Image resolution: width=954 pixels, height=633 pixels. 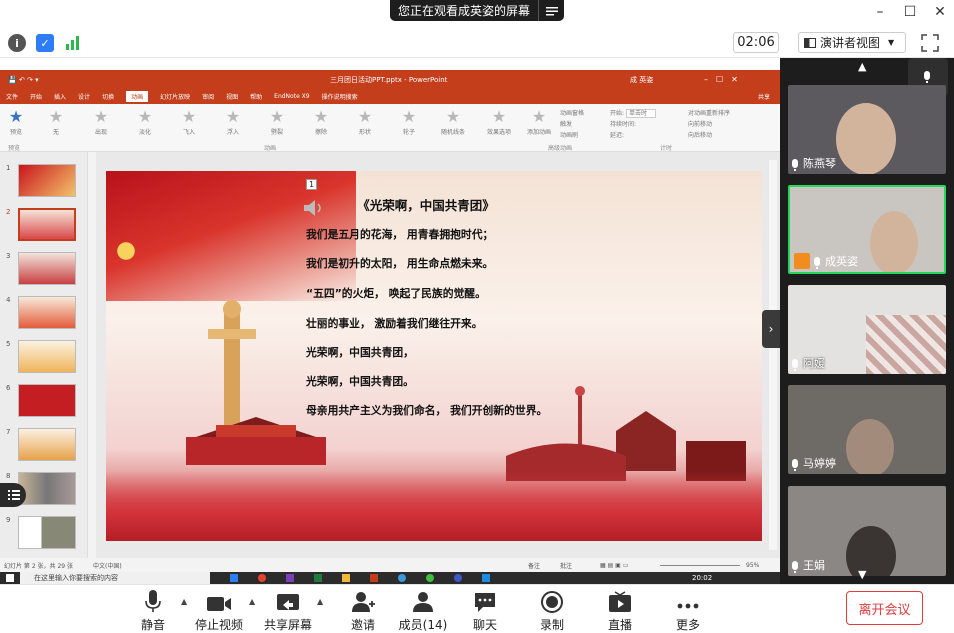 What do you see at coordinates (153, 609) in the screenshot?
I see `mute-button: 静音` at bounding box center [153, 609].